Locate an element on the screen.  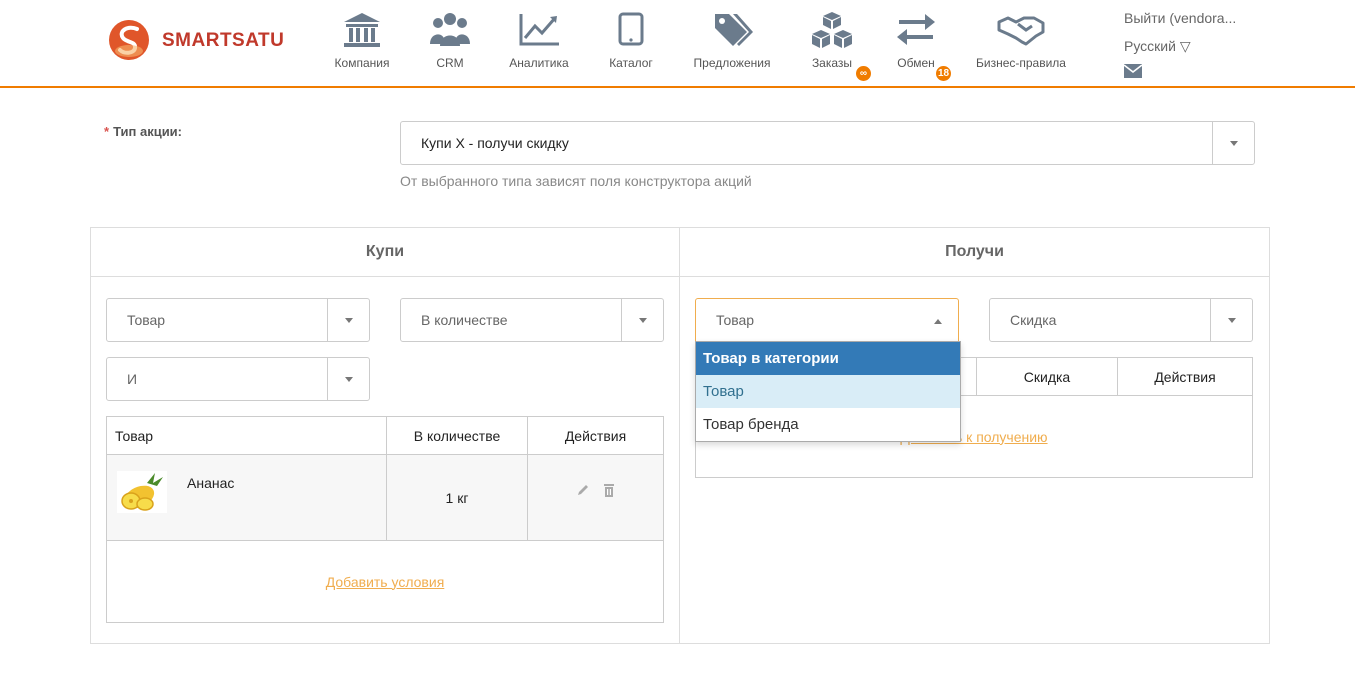
nav-offers: Предложения is located at coordinates (732, 44).